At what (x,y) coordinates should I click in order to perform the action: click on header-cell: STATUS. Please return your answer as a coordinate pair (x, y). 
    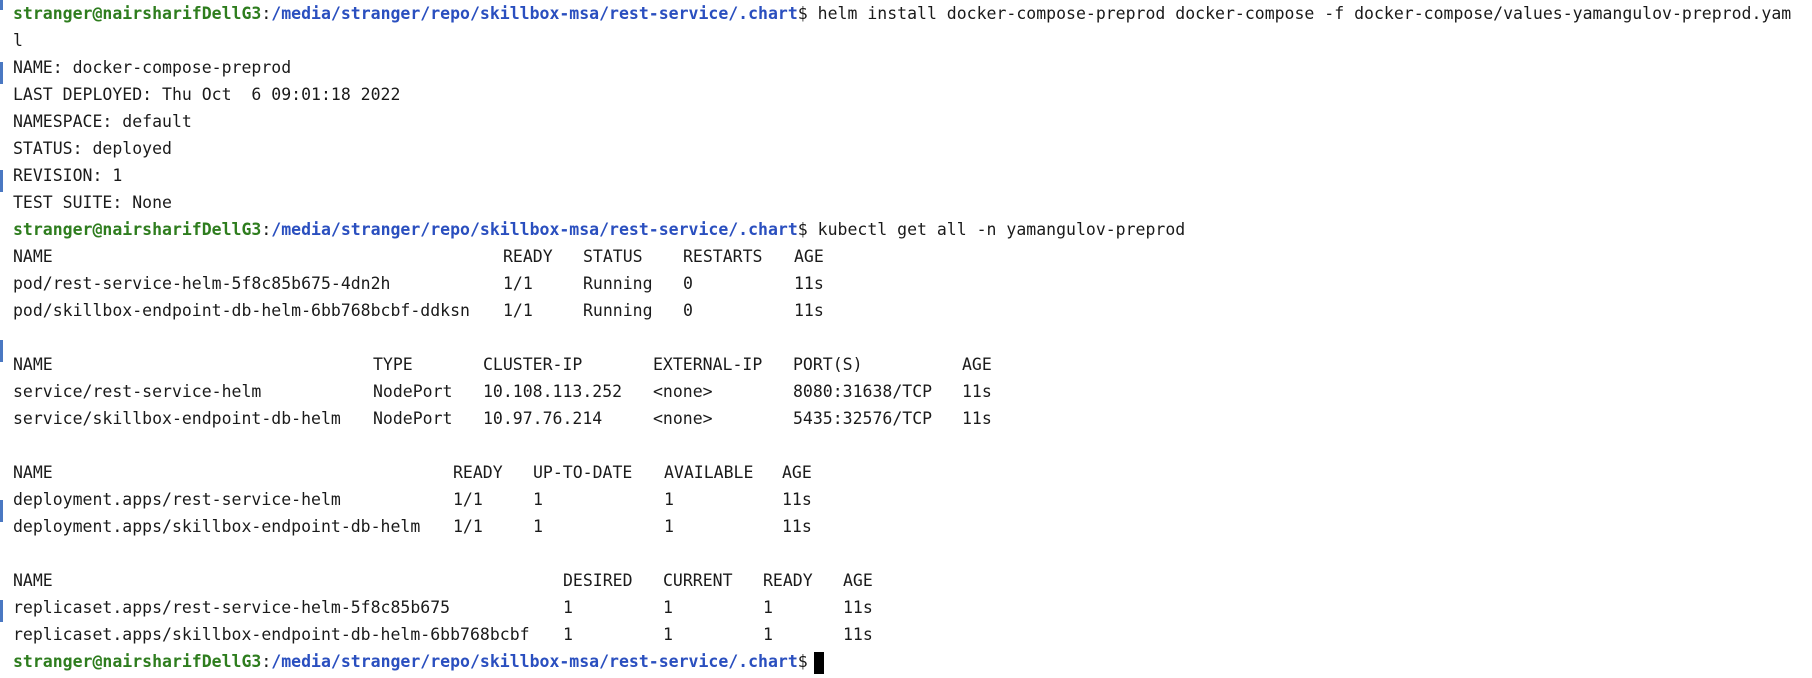
    Looking at the image, I should click on (613, 256).